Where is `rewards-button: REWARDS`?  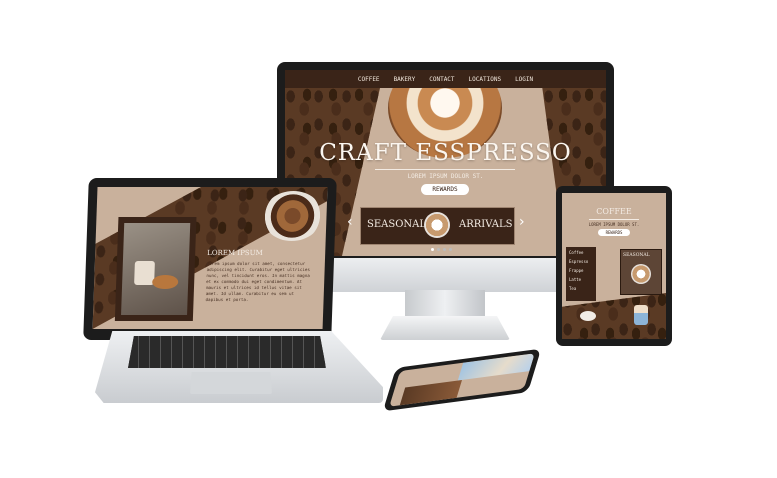 rewards-button: REWARDS is located at coordinates (445, 189).